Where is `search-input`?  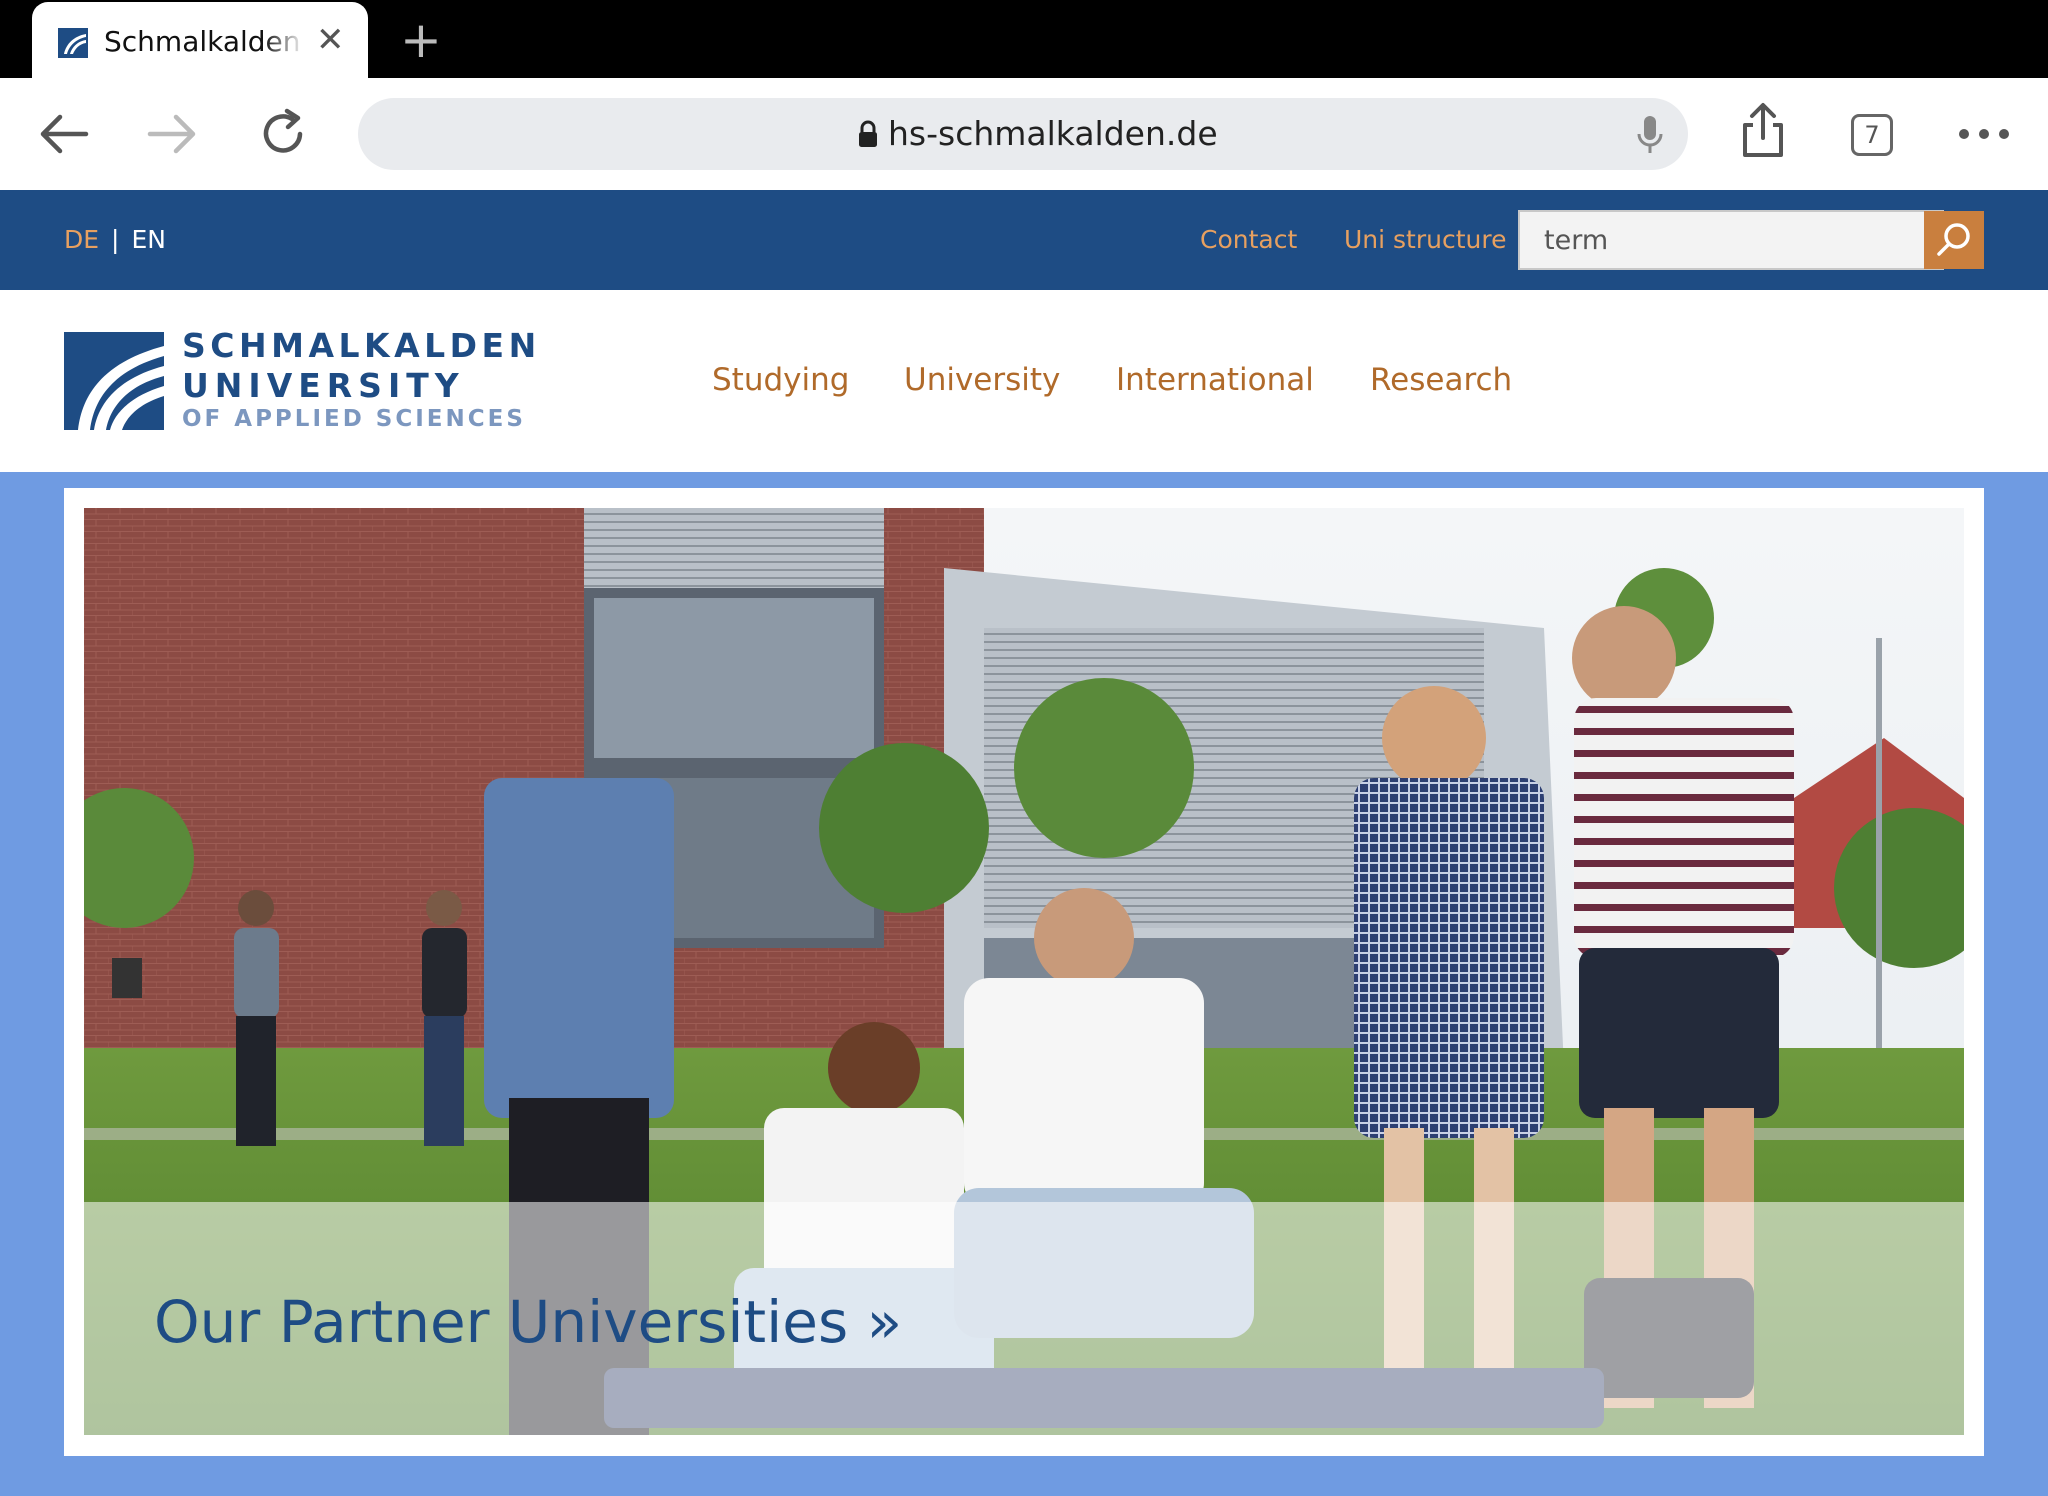
search-input is located at coordinates (1731, 240).